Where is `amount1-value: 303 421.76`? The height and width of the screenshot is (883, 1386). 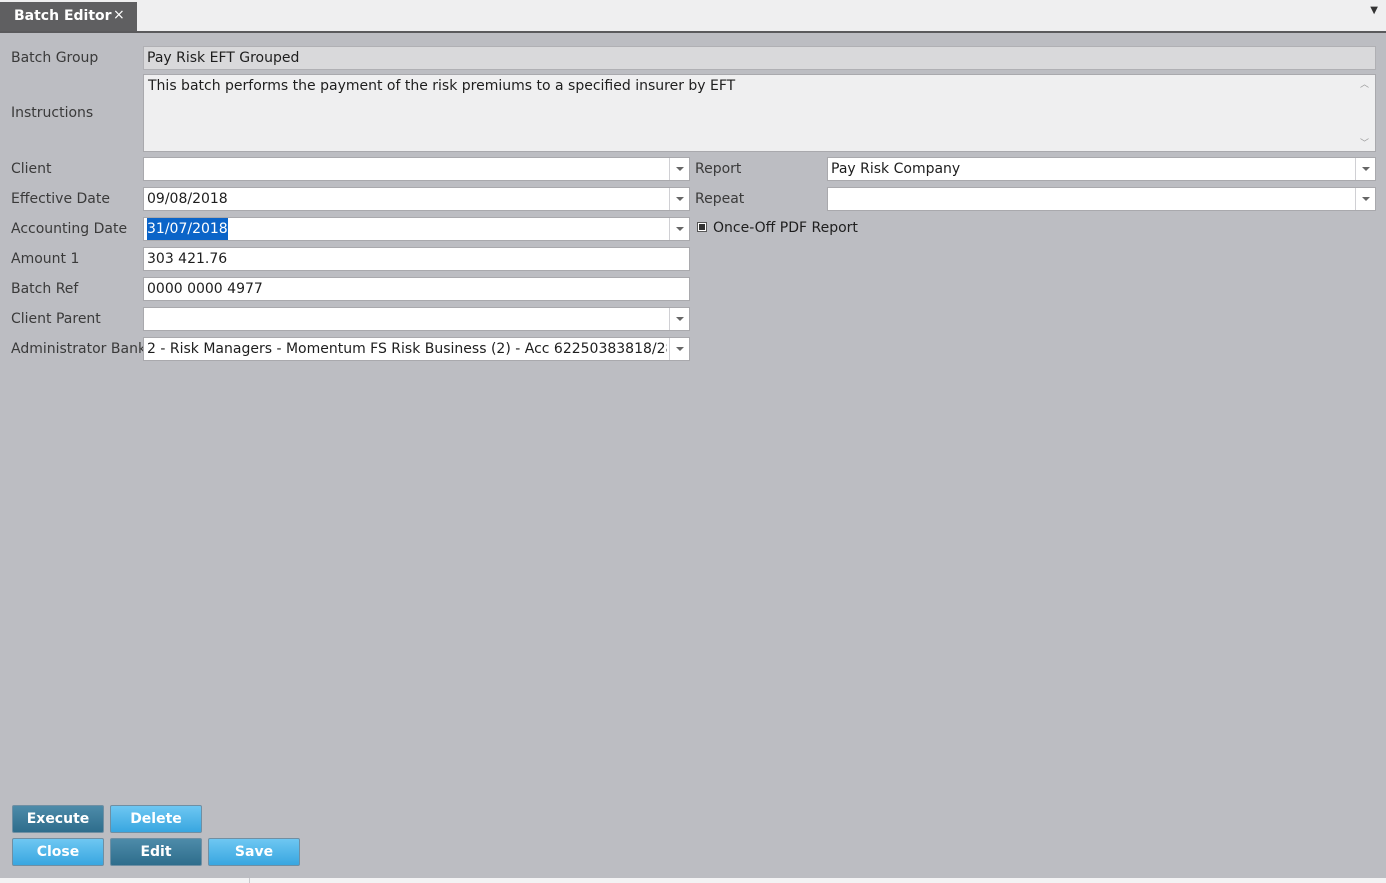
amount1-value: 303 421.76 is located at coordinates (187, 259).